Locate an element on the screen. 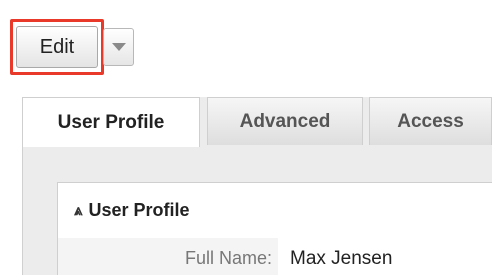  actions-dropdown-button is located at coordinates (118, 47).